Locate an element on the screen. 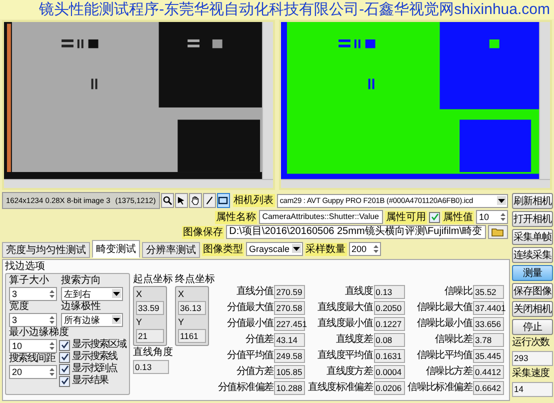 The height and width of the screenshot is (403, 554). action-button: 打开相机 is located at coordinates (532, 219).